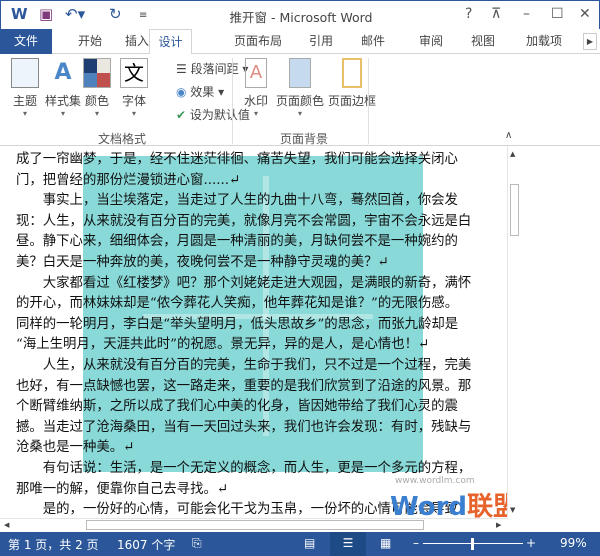  I want to click on paragraph-spacing-button: ☰ 段落间距 ▾, so click(212, 68).